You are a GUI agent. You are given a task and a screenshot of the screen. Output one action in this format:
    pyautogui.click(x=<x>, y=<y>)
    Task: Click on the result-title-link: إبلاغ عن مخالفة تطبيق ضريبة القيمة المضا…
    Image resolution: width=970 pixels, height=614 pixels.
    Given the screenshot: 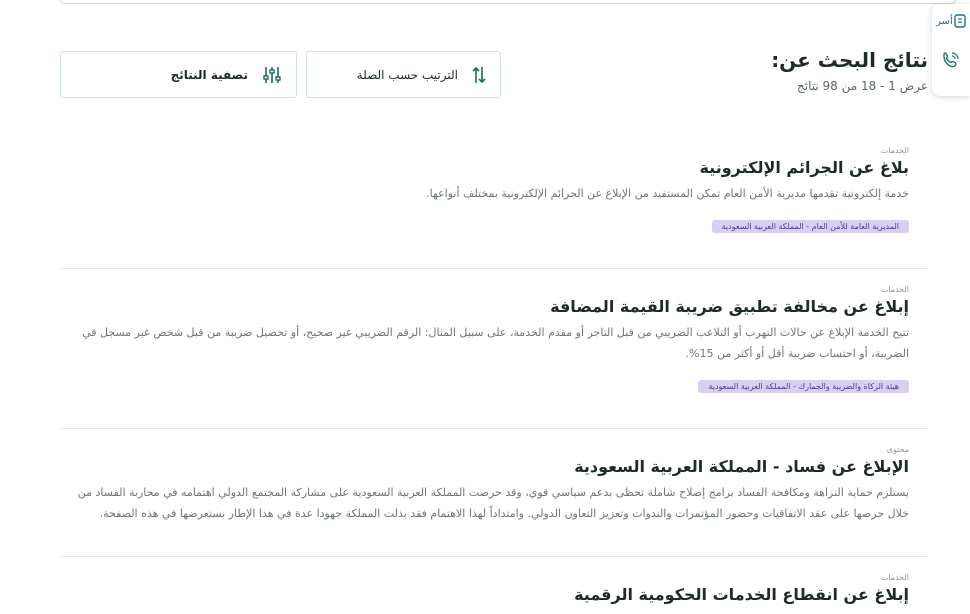 What is the action you would take?
    pyautogui.click(x=493, y=306)
    